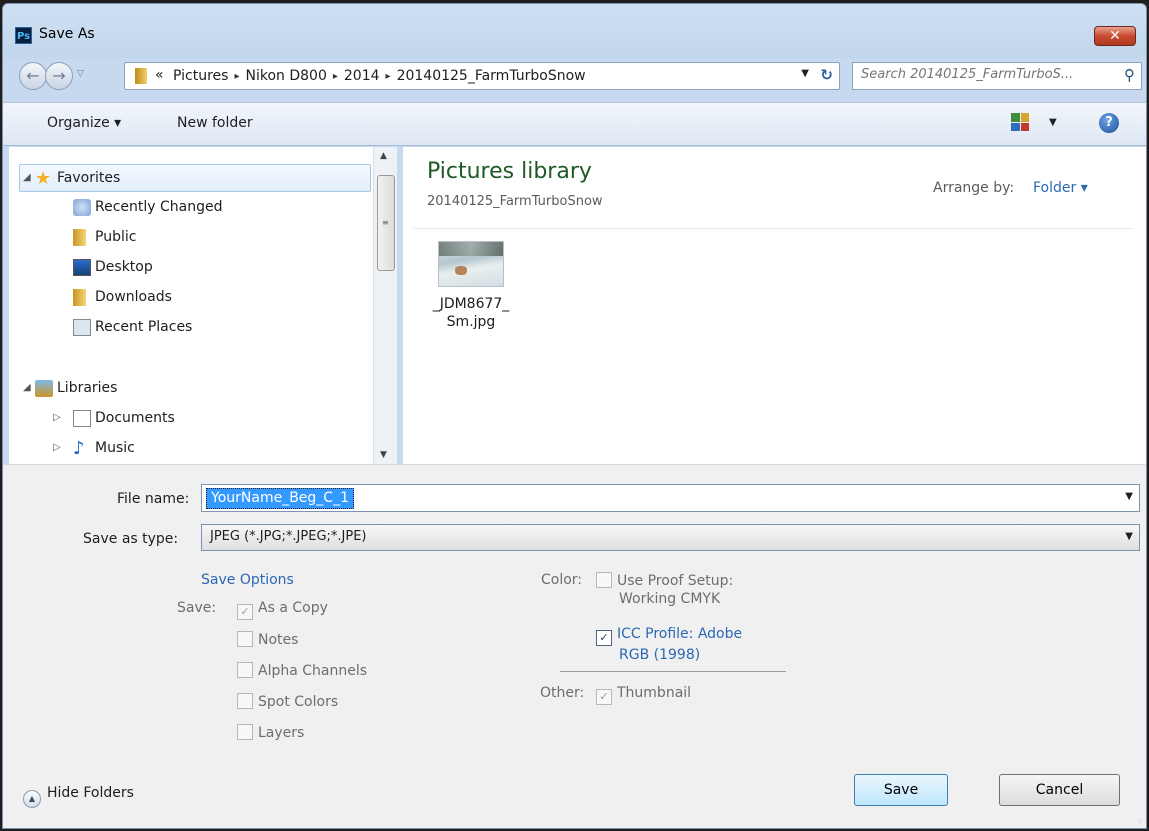 The height and width of the screenshot is (831, 1149). Describe the element at coordinates (515, 201) in the screenshot. I see `library-subtitle: 20140125_FarmTurboSnow` at that location.